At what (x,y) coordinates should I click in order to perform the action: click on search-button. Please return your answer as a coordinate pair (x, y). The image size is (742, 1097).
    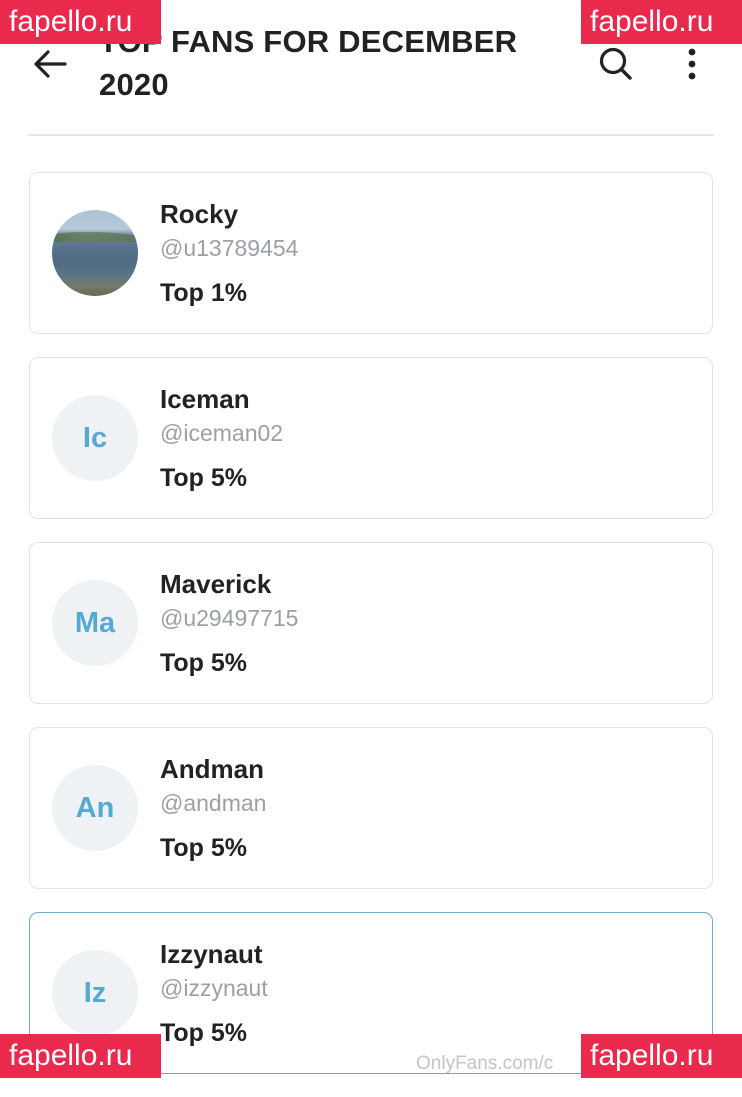
    Looking at the image, I should click on (616, 64).